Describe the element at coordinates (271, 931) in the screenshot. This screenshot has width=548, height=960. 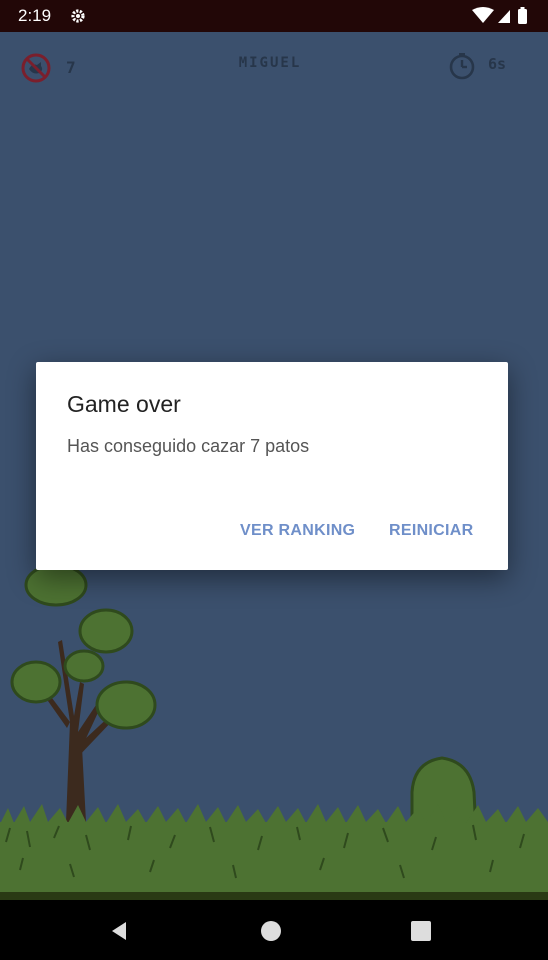
I see `home-icon` at that location.